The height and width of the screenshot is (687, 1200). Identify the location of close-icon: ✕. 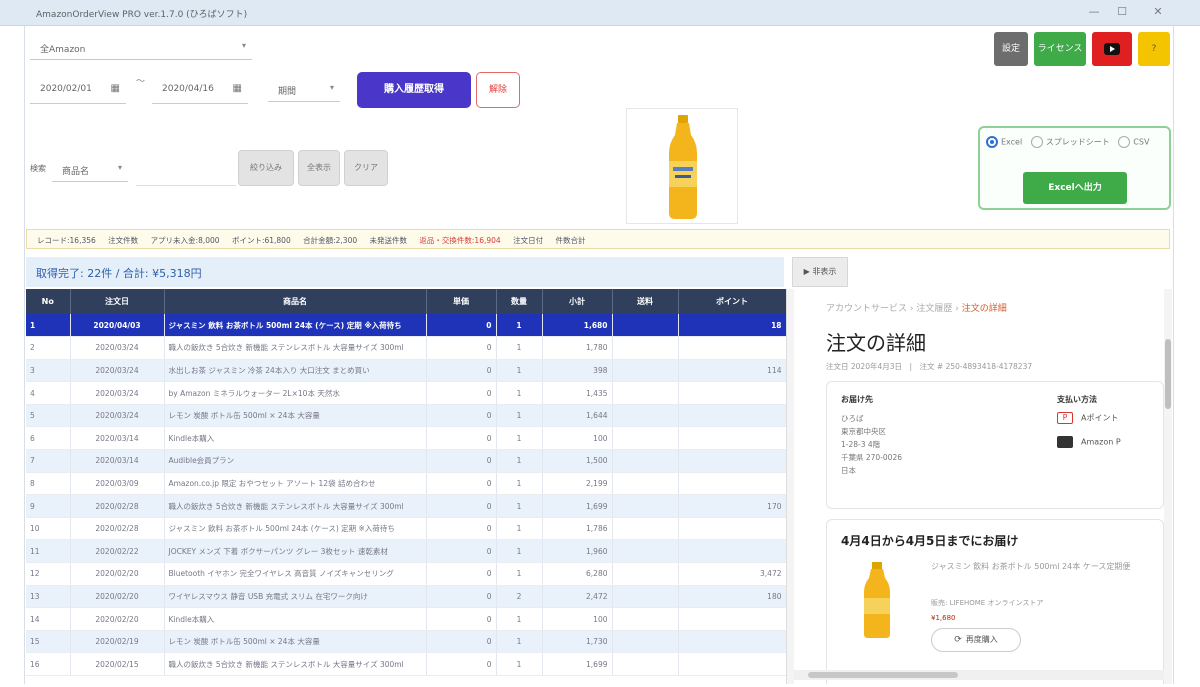
(1158, 11).